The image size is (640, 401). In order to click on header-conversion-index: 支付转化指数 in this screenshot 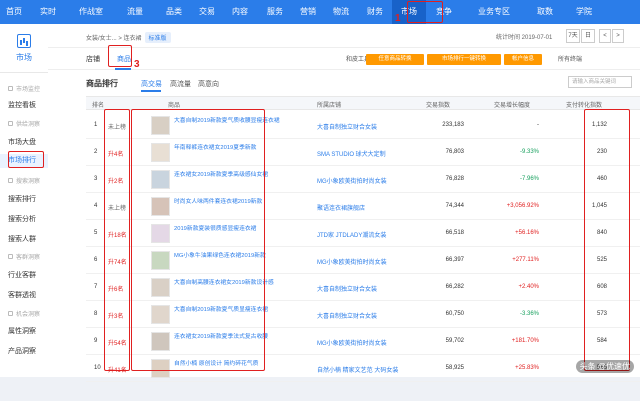, I will do `click(584, 104)`.